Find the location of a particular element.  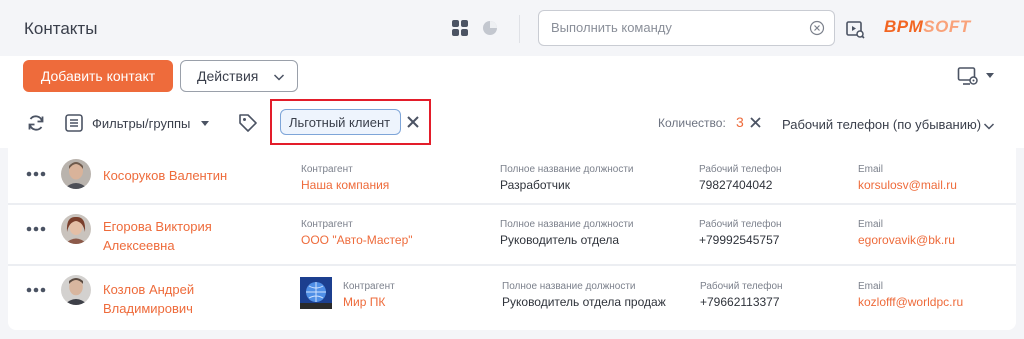

count-label: Количество: is located at coordinates (692, 123).